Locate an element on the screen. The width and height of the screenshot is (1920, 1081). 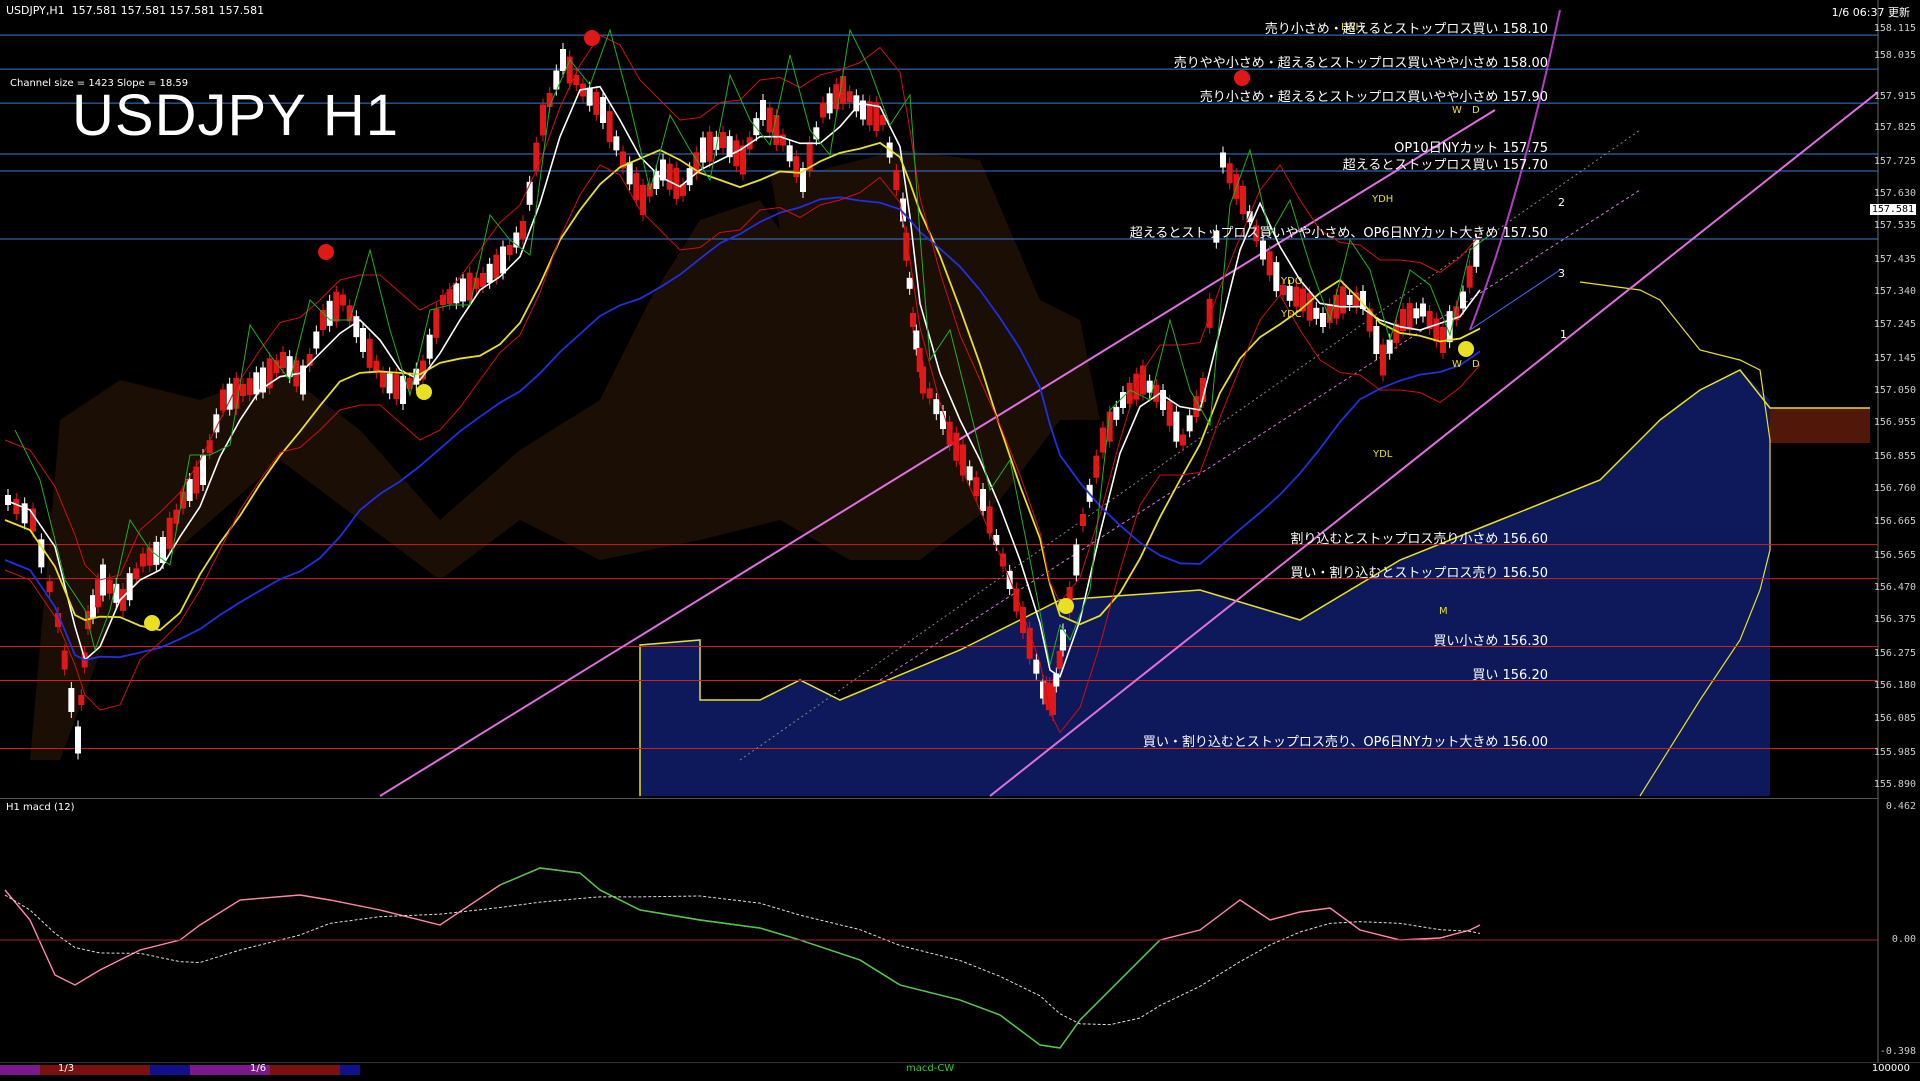
price-tick: 158.115 is located at coordinates (1894, 29).